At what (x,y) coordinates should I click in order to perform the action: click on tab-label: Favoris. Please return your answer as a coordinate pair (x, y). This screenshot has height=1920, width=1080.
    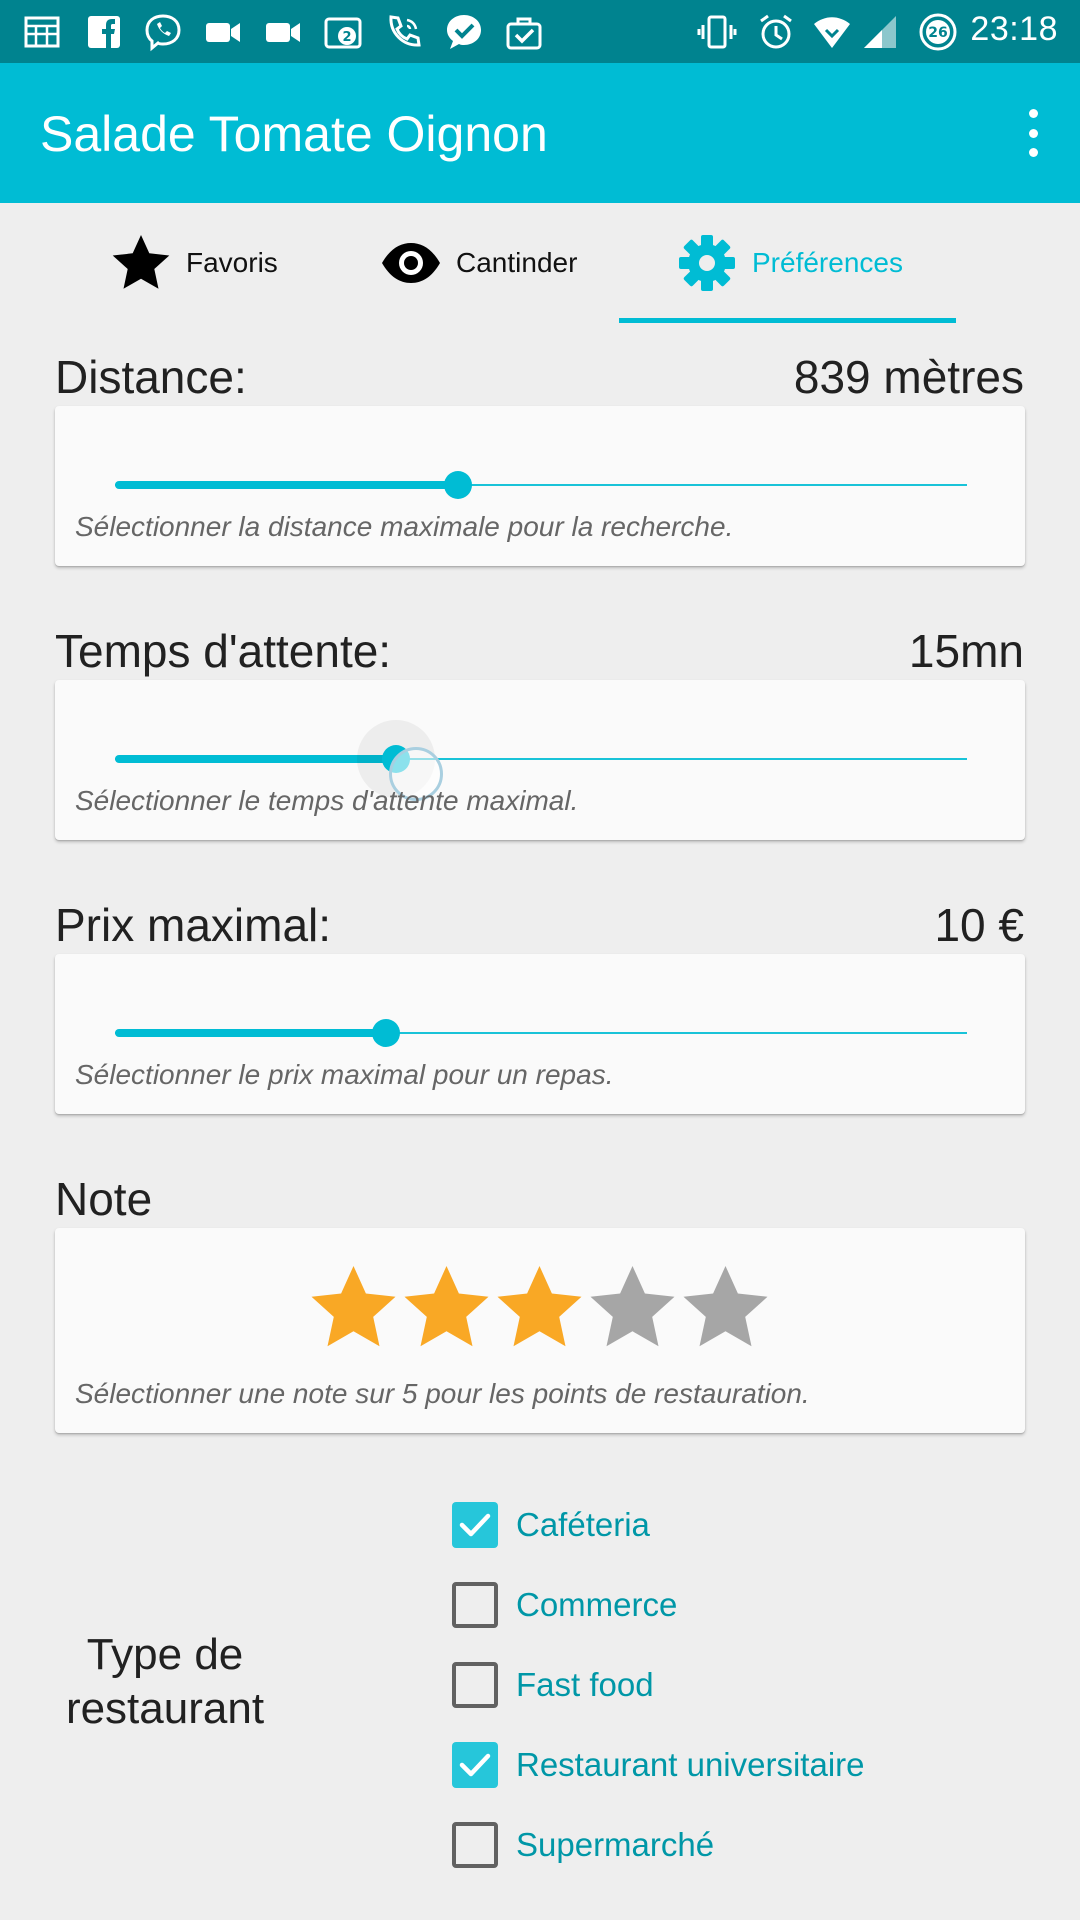
    Looking at the image, I should click on (232, 262).